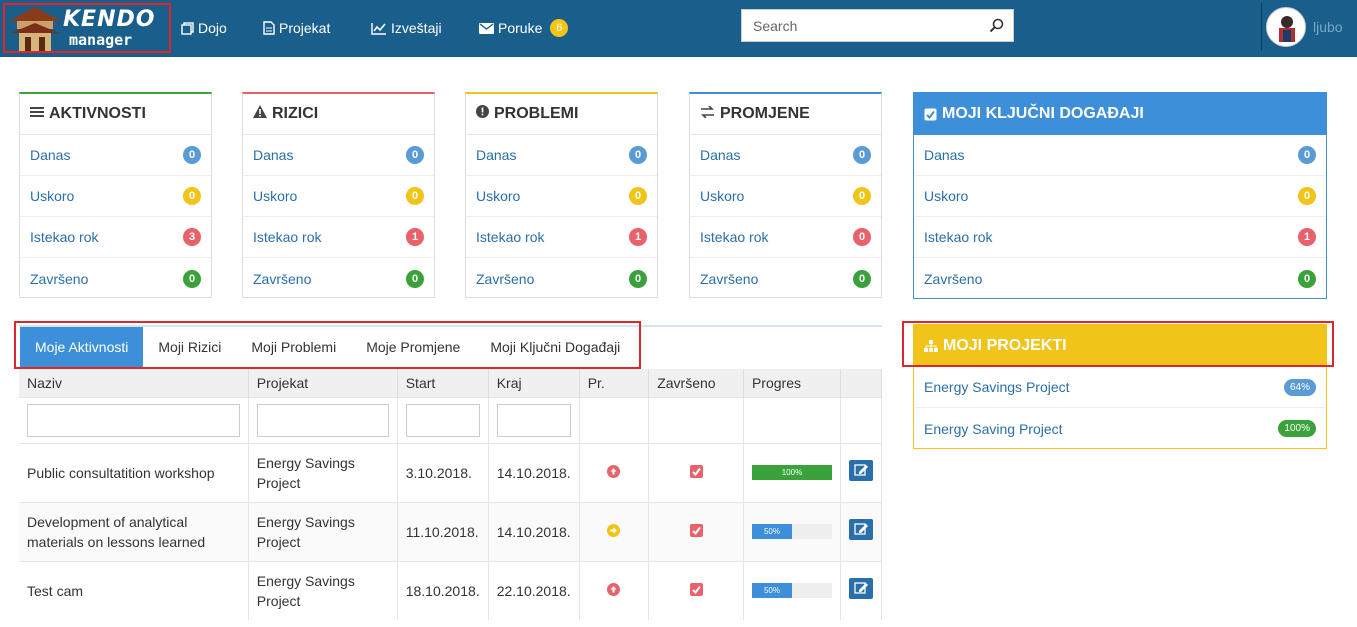 The height and width of the screenshot is (627, 1357). I want to click on col-projekat: Projekat, so click(323, 383).